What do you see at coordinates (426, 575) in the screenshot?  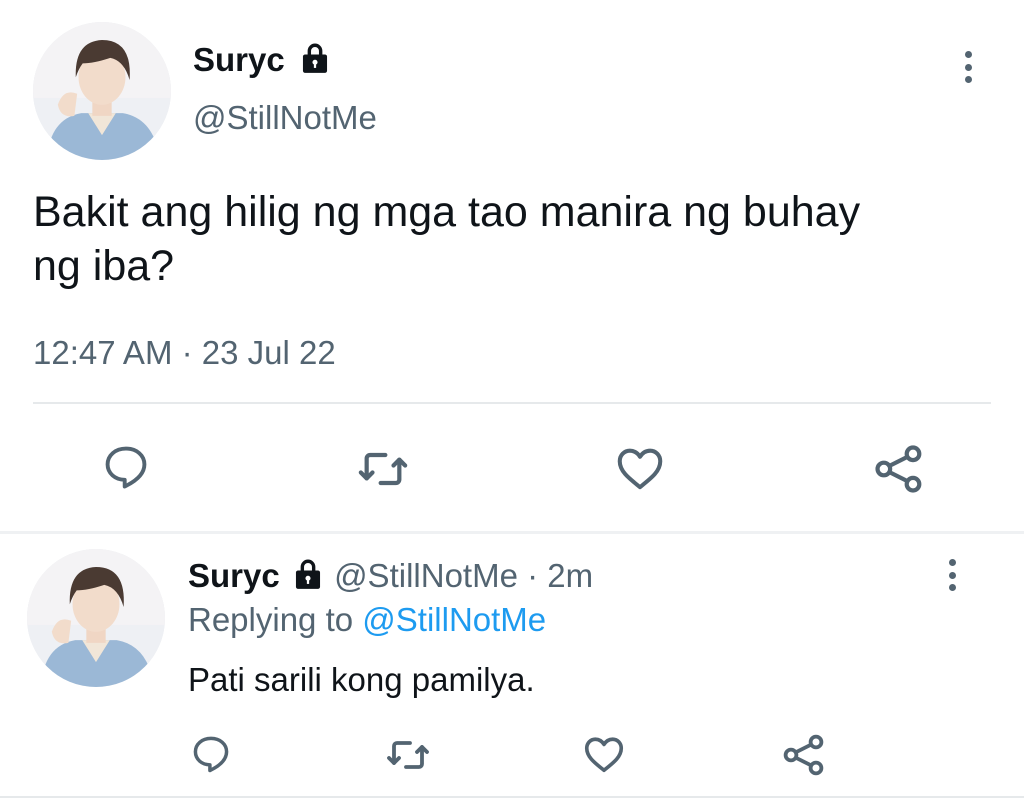 I see `reply-user-handle: @StillNotMe` at bounding box center [426, 575].